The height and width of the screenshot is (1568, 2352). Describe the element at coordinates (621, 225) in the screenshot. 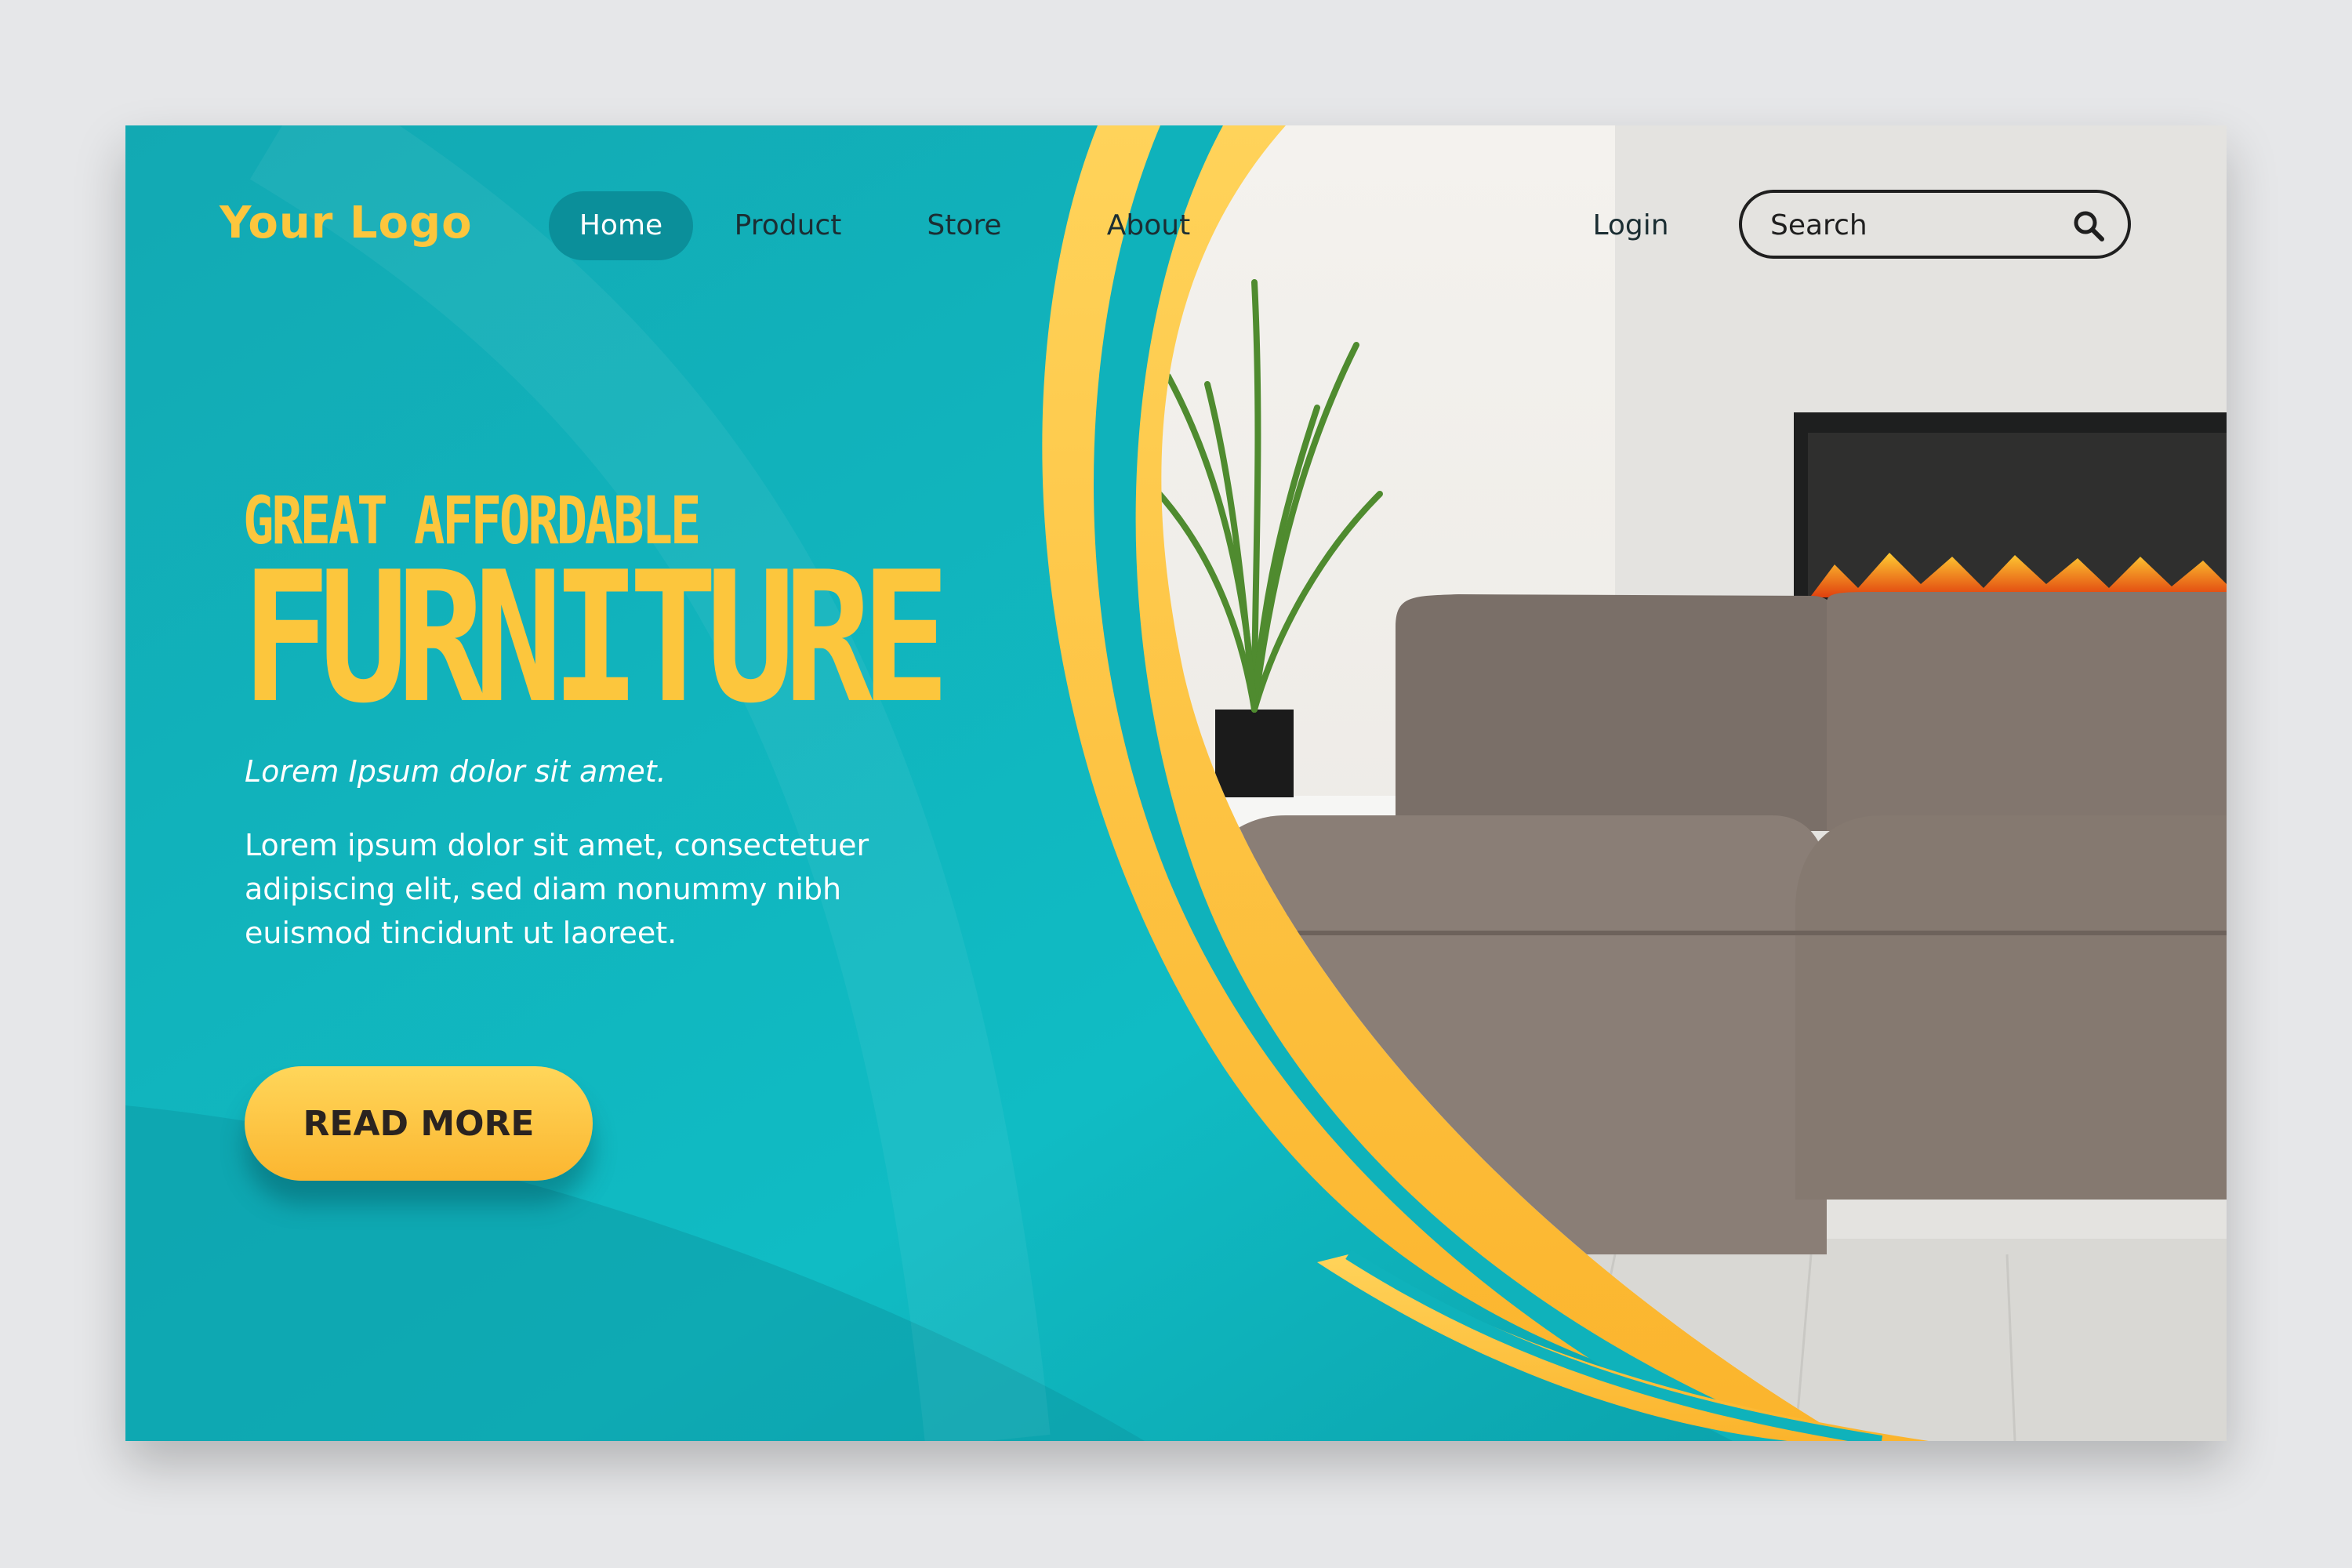

I see `nav-home: Home` at that location.